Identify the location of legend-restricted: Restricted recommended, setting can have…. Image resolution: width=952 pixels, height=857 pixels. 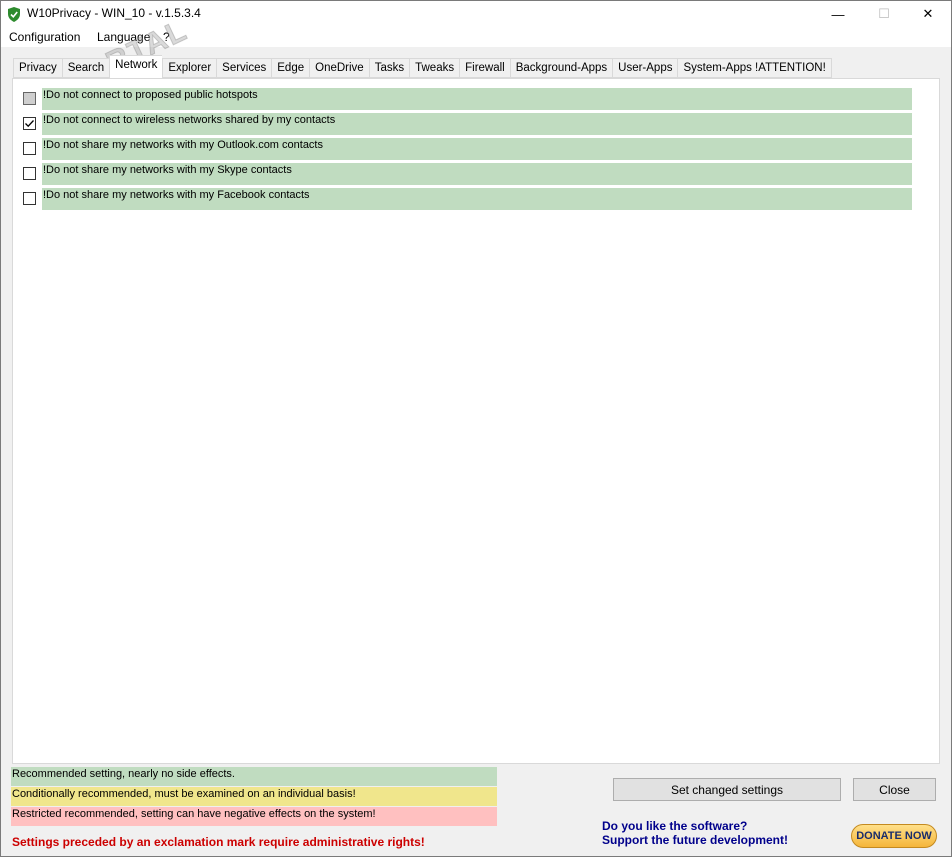
(254, 816).